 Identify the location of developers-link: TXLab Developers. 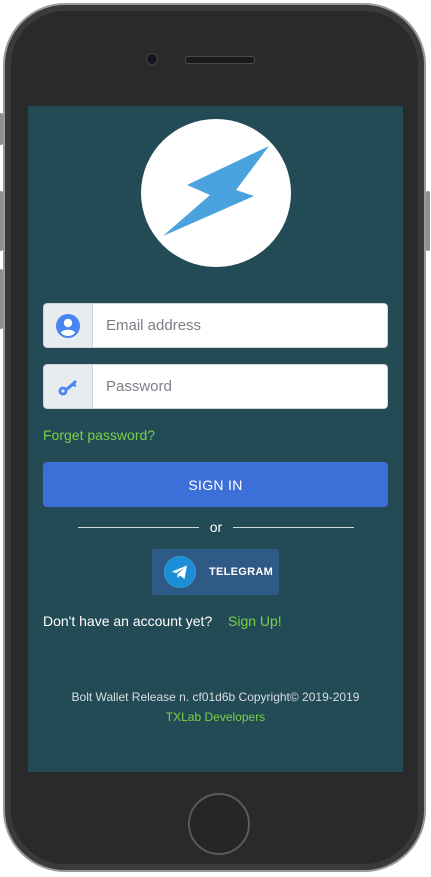
(215, 717).